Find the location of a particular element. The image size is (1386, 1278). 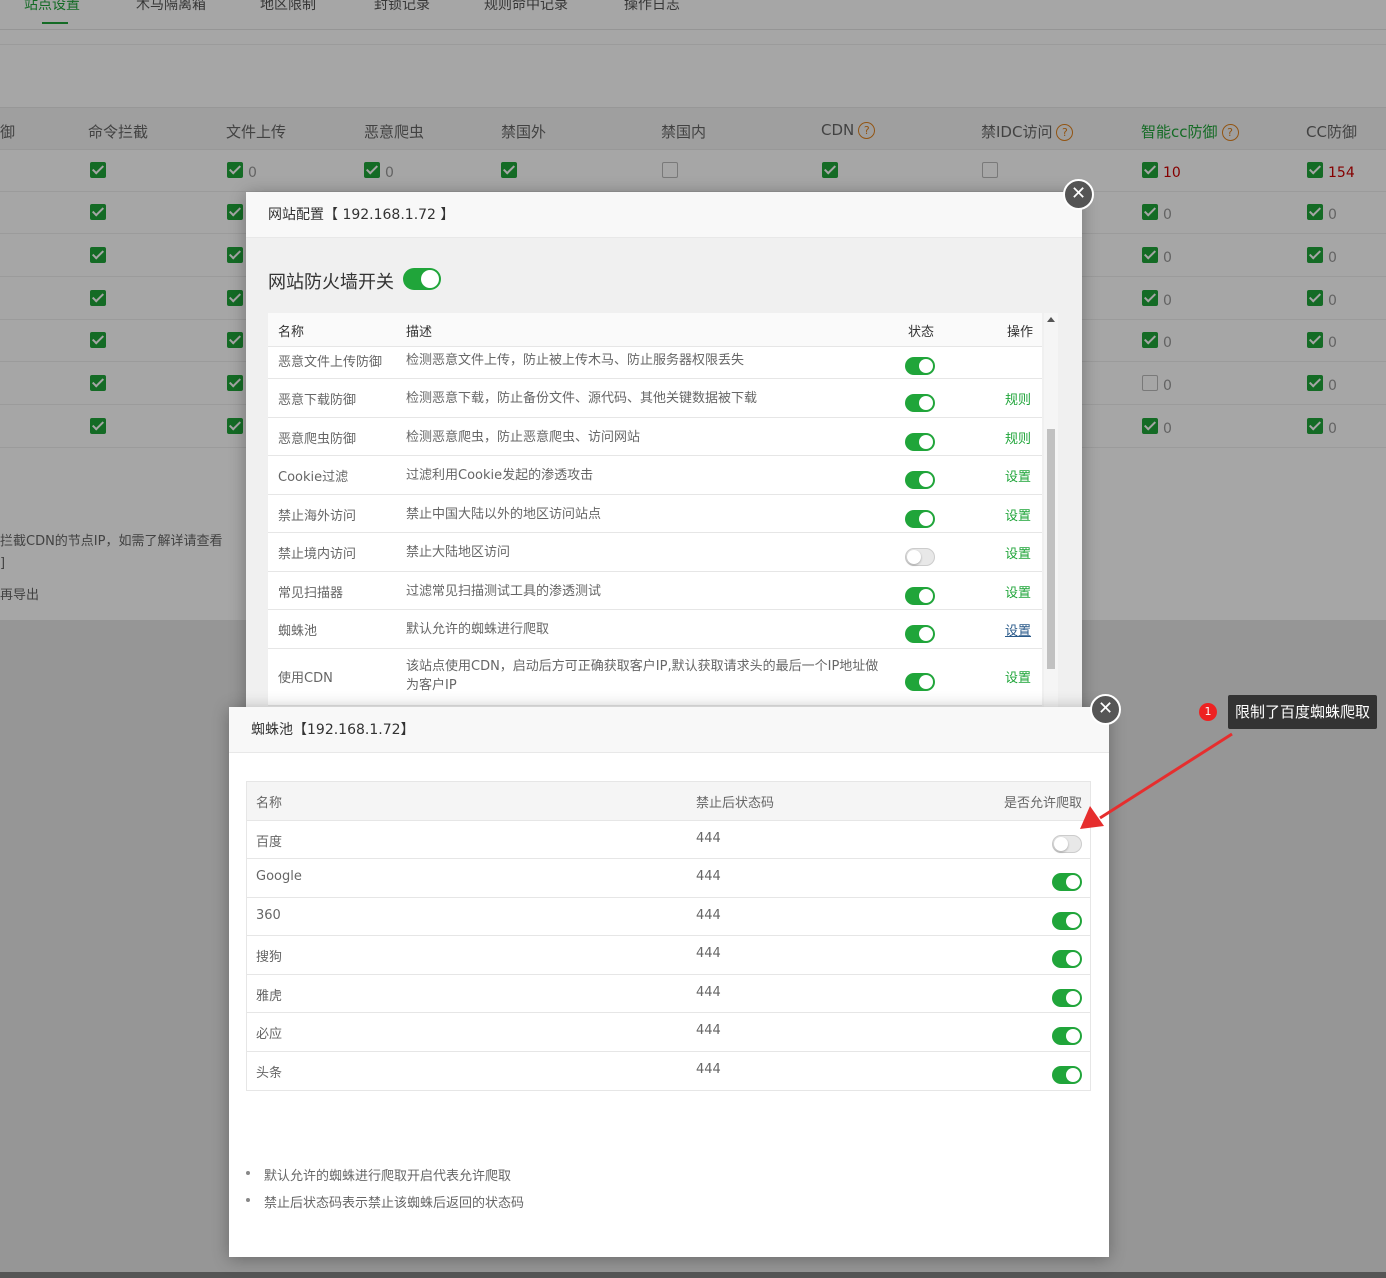

annotation-badge: 1 is located at coordinates (1208, 712).